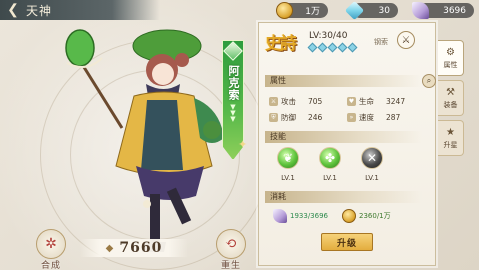 Image resolution: width=479 pixels, height=270 pixels. I want to click on stat-value: 246, so click(315, 117).